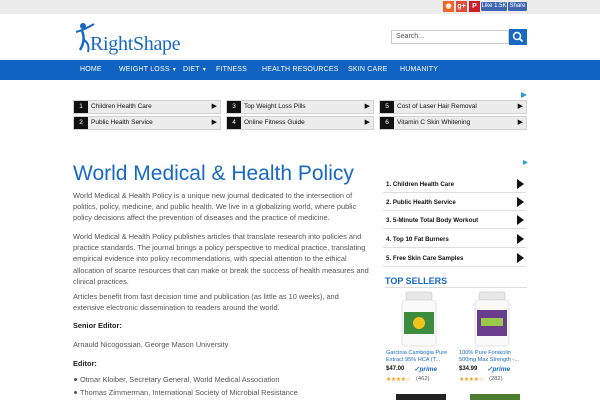 The image size is (600, 400). Describe the element at coordinates (461, 6) in the screenshot. I see `google-plus-icon: g+` at that location.